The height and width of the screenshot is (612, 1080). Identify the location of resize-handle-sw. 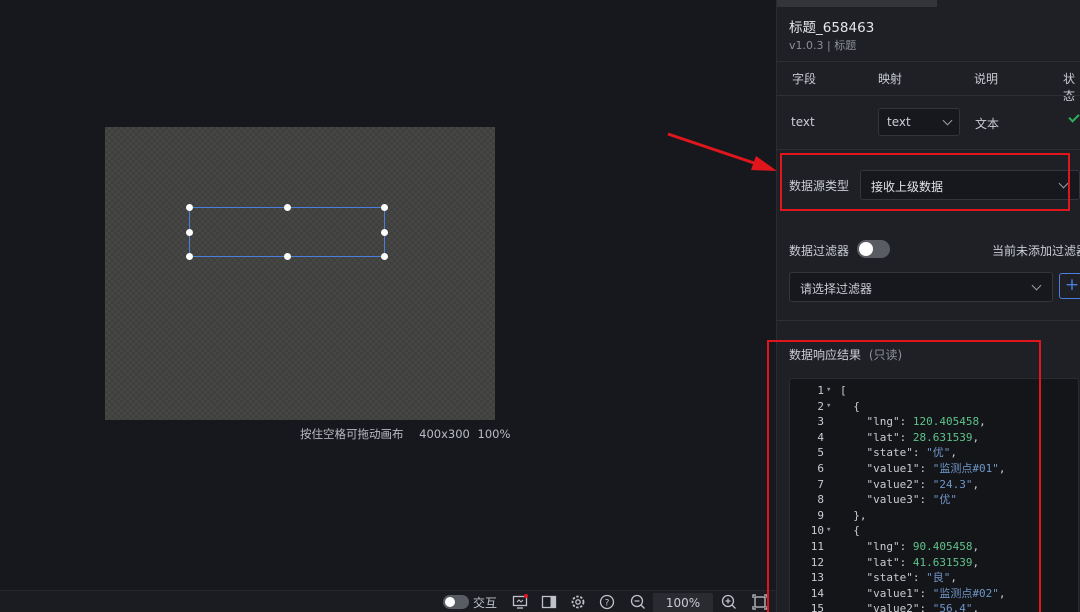
(189, 256).